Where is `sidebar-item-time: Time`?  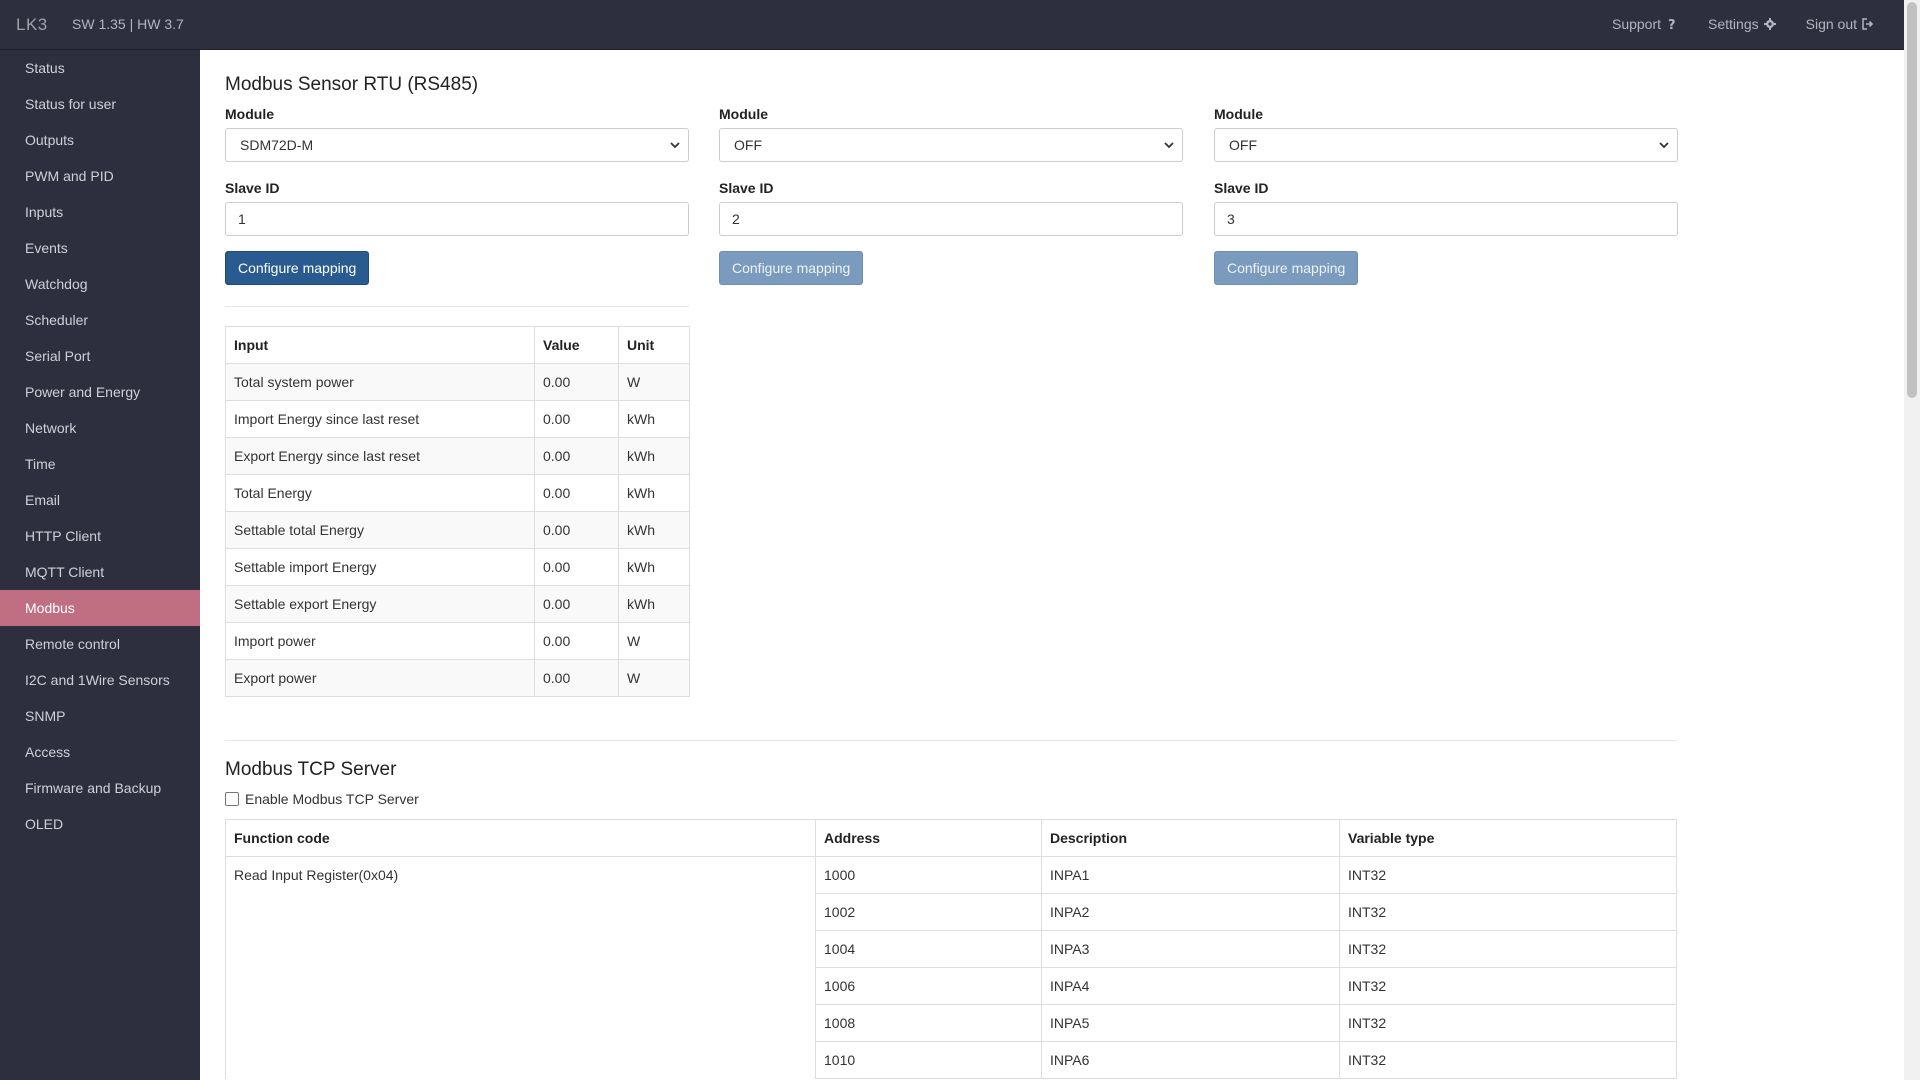
sidebar-item-time: Time is located at coordinates (100, 464).